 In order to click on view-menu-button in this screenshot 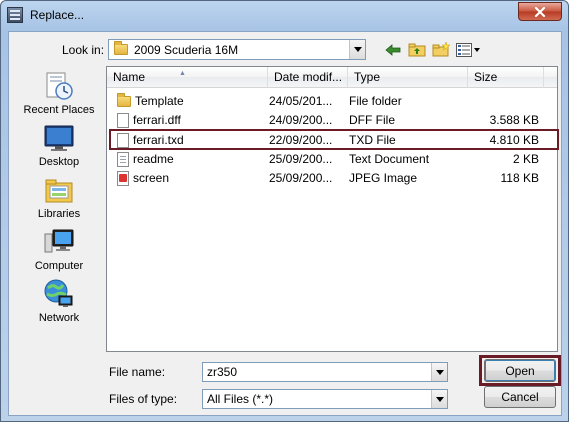, I will do `click(468, 49)`.